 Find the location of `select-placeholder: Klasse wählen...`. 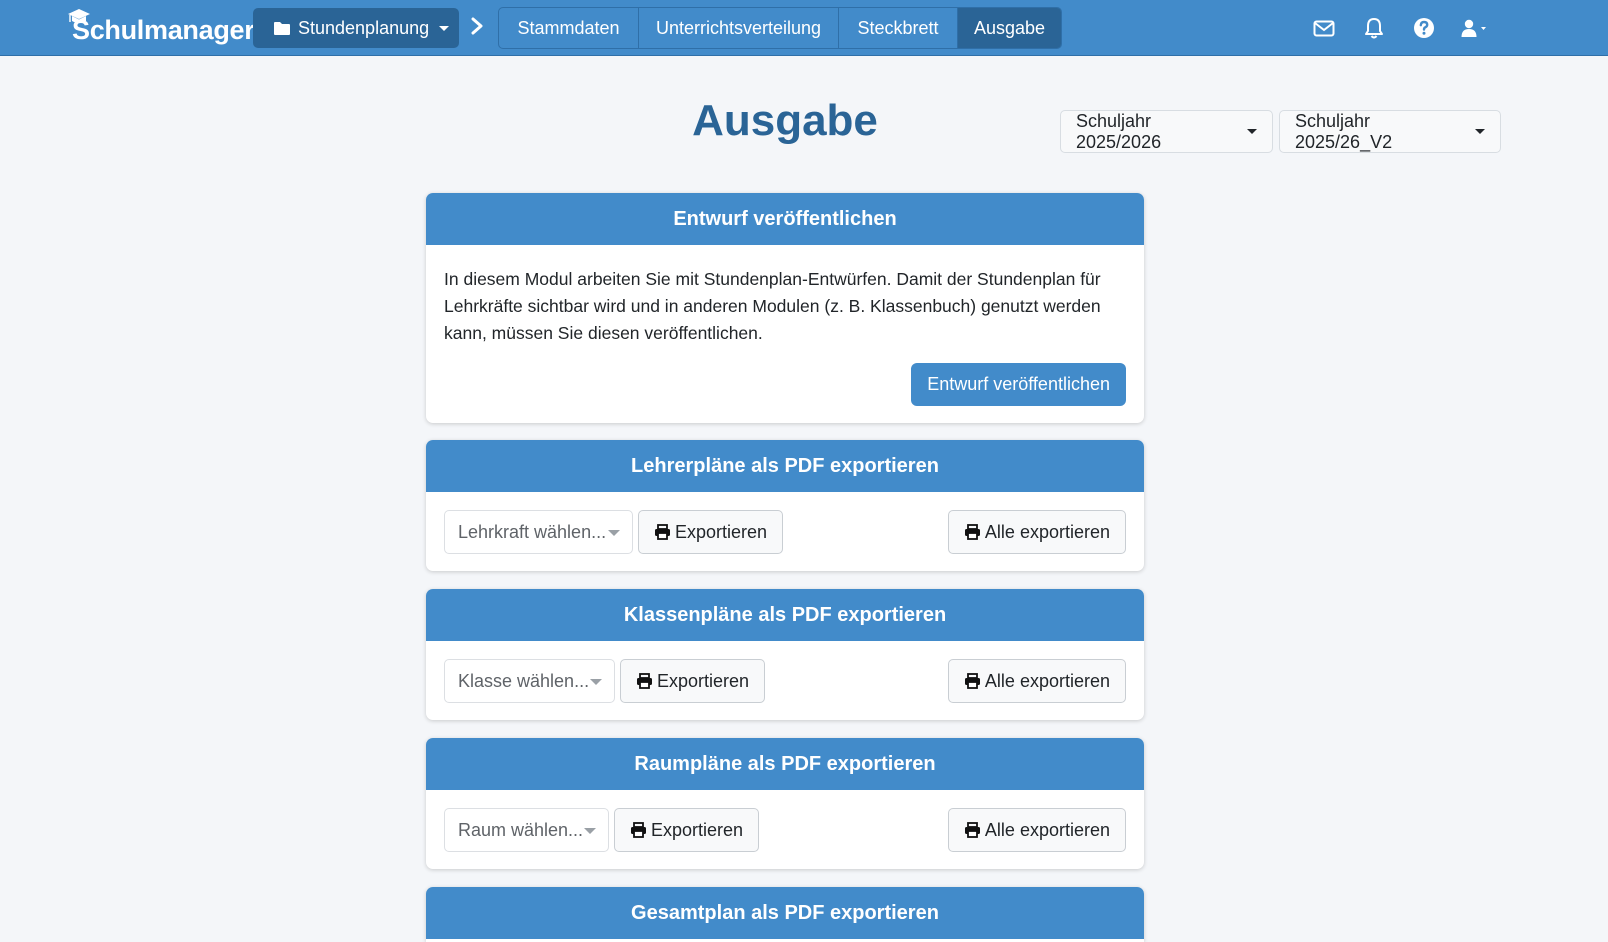

select-placeholder: Klasse wählen... is located at coordinates (524, 680).